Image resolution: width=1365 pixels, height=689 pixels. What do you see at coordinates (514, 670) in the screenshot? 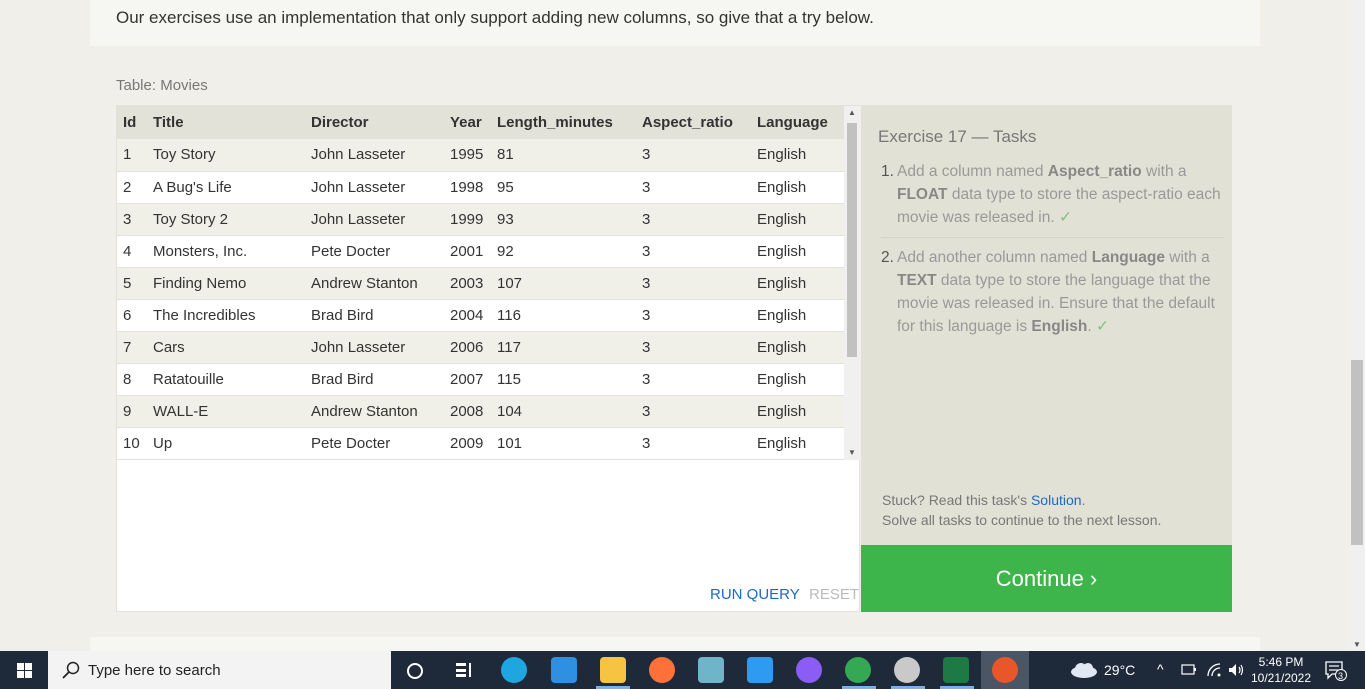
I see `edge-icon` at bounding box center [514, 670].